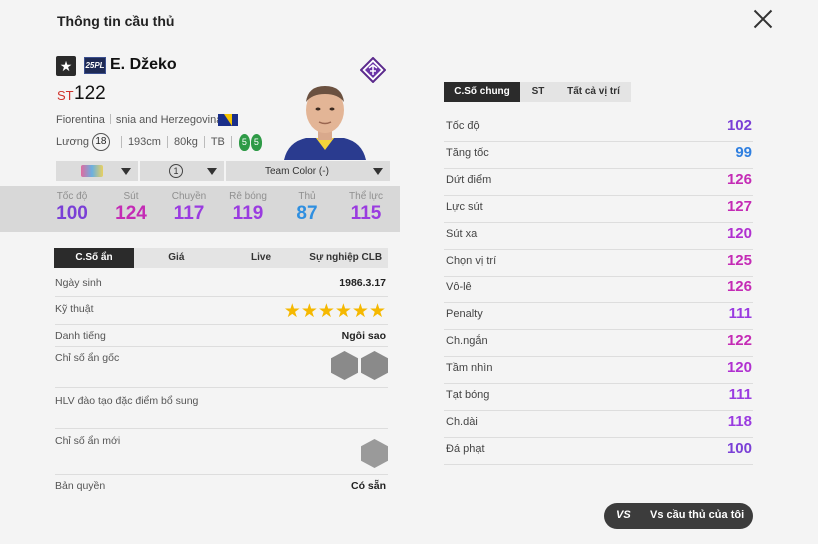 This screenshot has height=544, width=818. What do you see at coordinates (87, 358) in the screenshot?
I see `hidden-traits-label: Chỉ số ẩn gốc` at bounding box center [87, 358].